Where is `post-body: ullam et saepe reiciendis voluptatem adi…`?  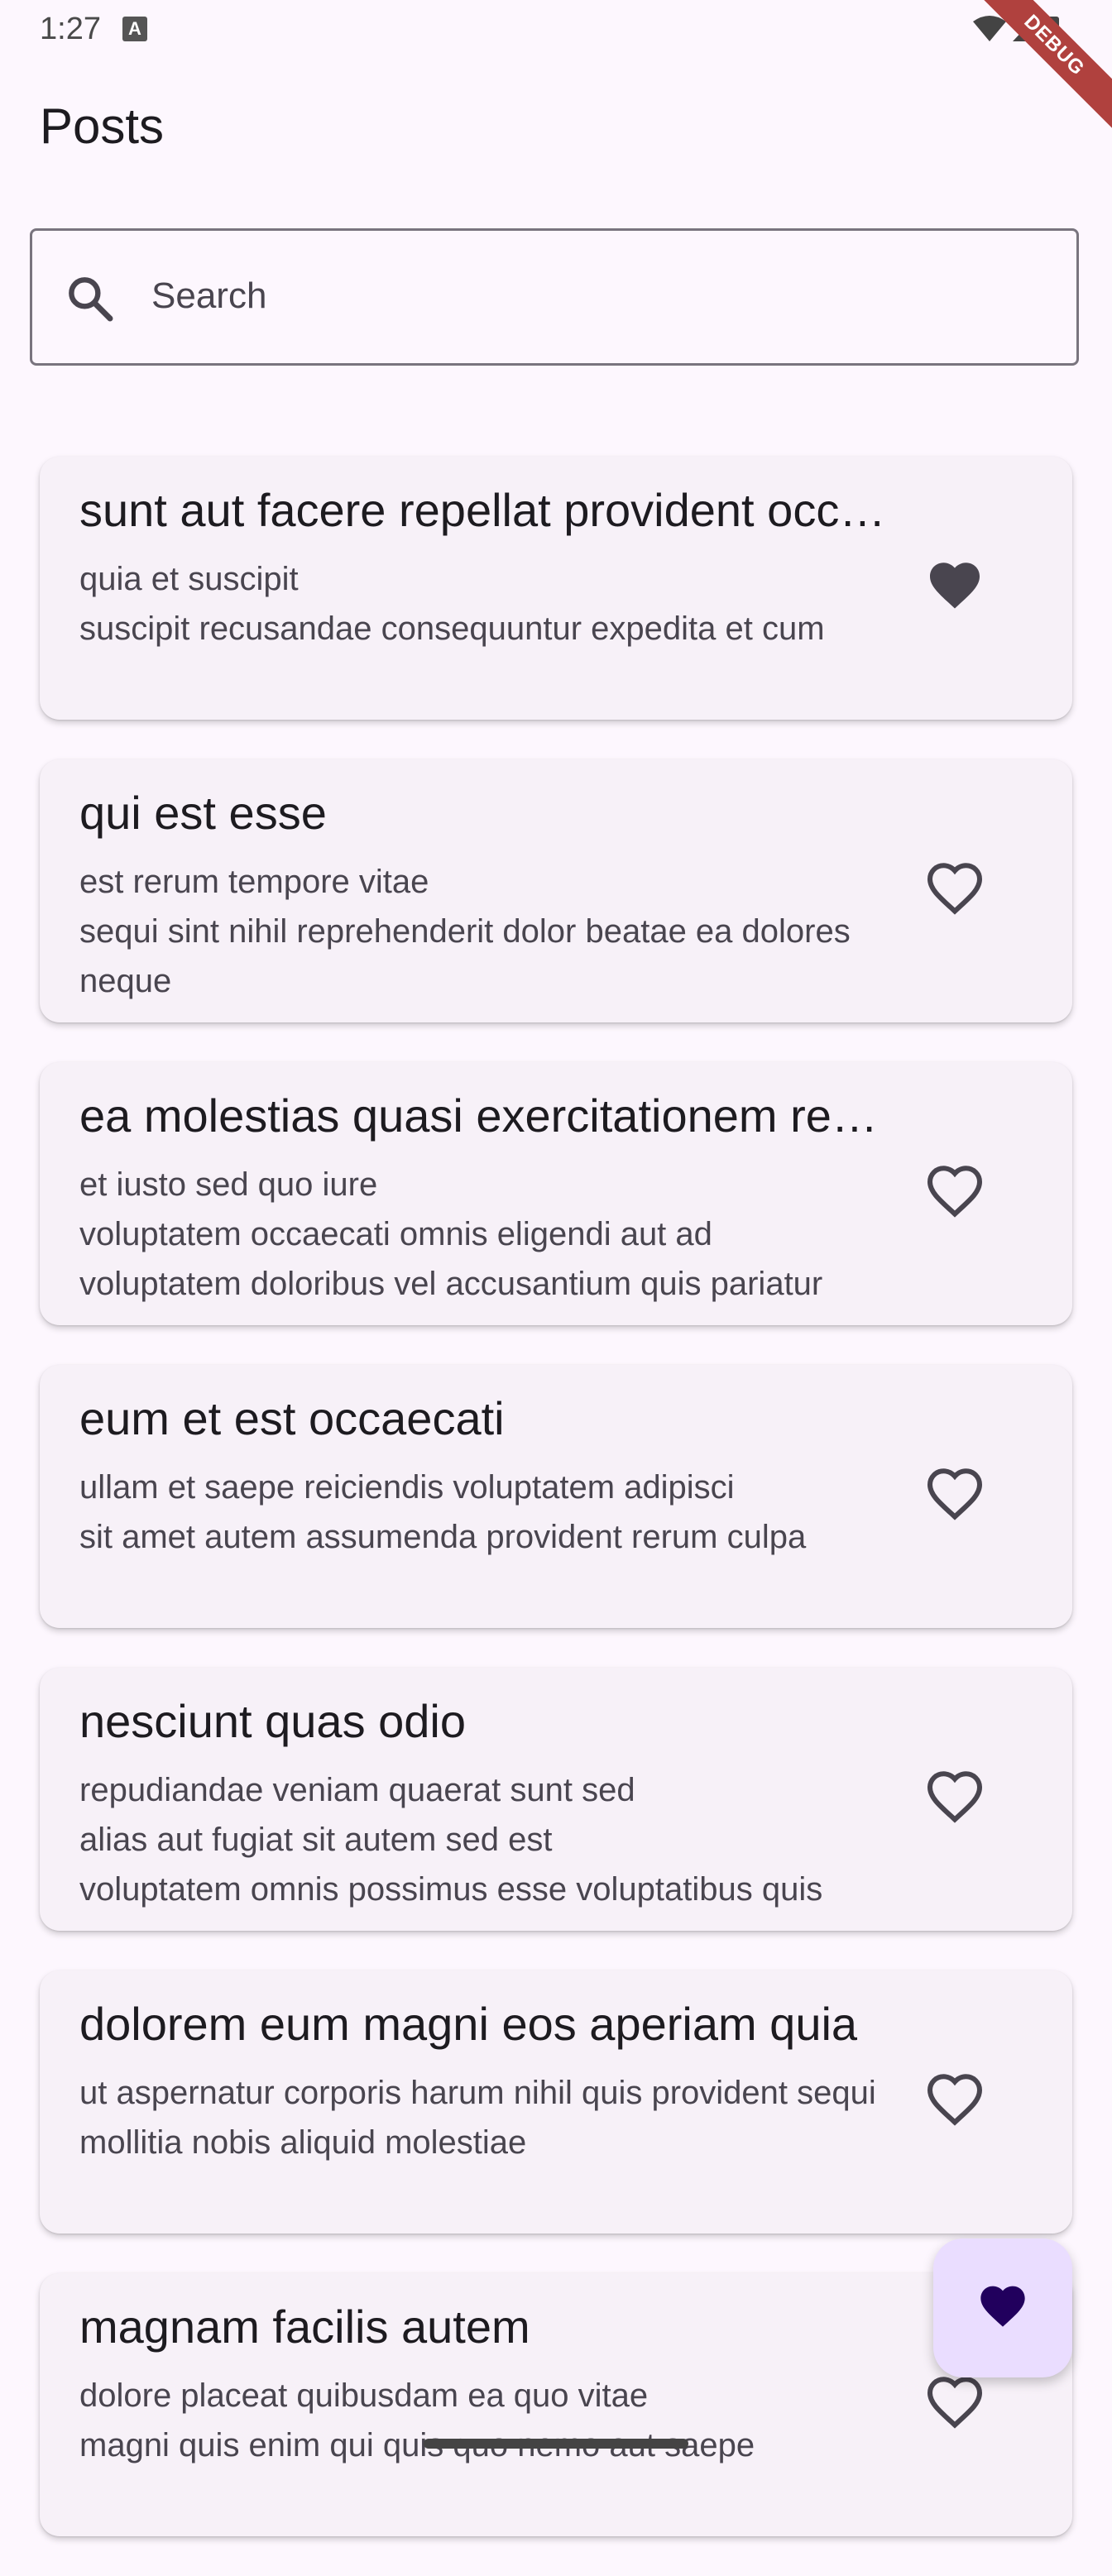 post-body: ullam et saepe reiciendis voluptatem adi… is located at coordinates (443, 1512).